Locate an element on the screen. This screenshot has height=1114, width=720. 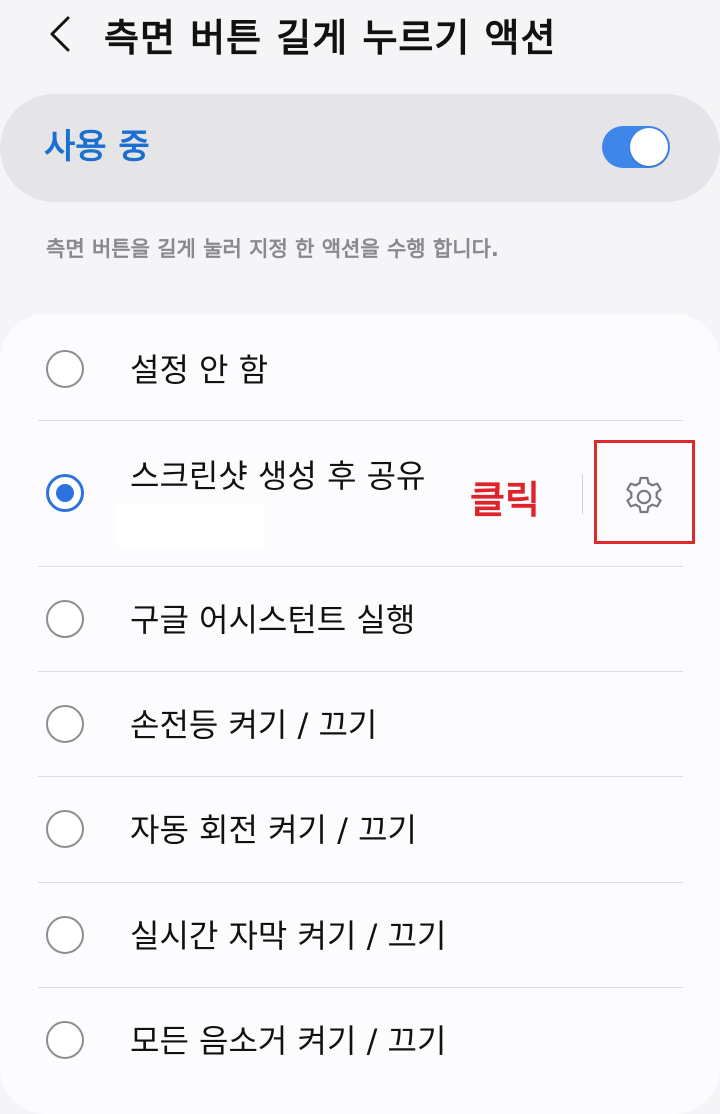
radio-selected-dot is located at coordinates (65, 493).